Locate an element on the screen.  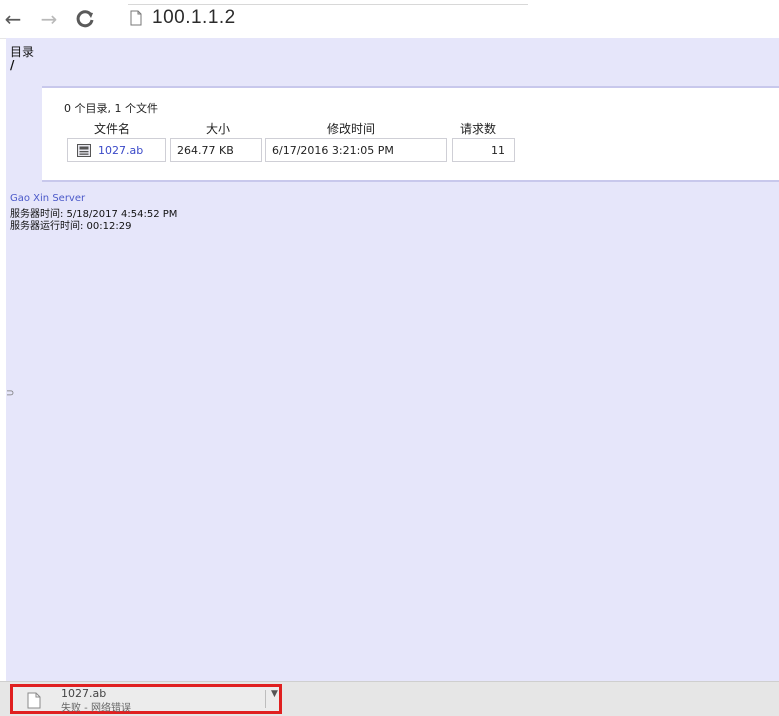
column-header-size: 大小 is located at coordinates (218, 129).